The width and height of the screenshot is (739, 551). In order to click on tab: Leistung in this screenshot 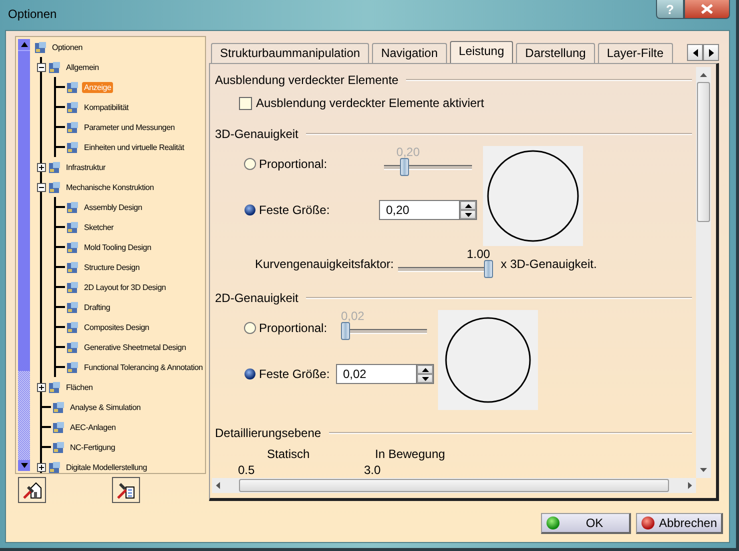, I will do `click(482, 52)`.